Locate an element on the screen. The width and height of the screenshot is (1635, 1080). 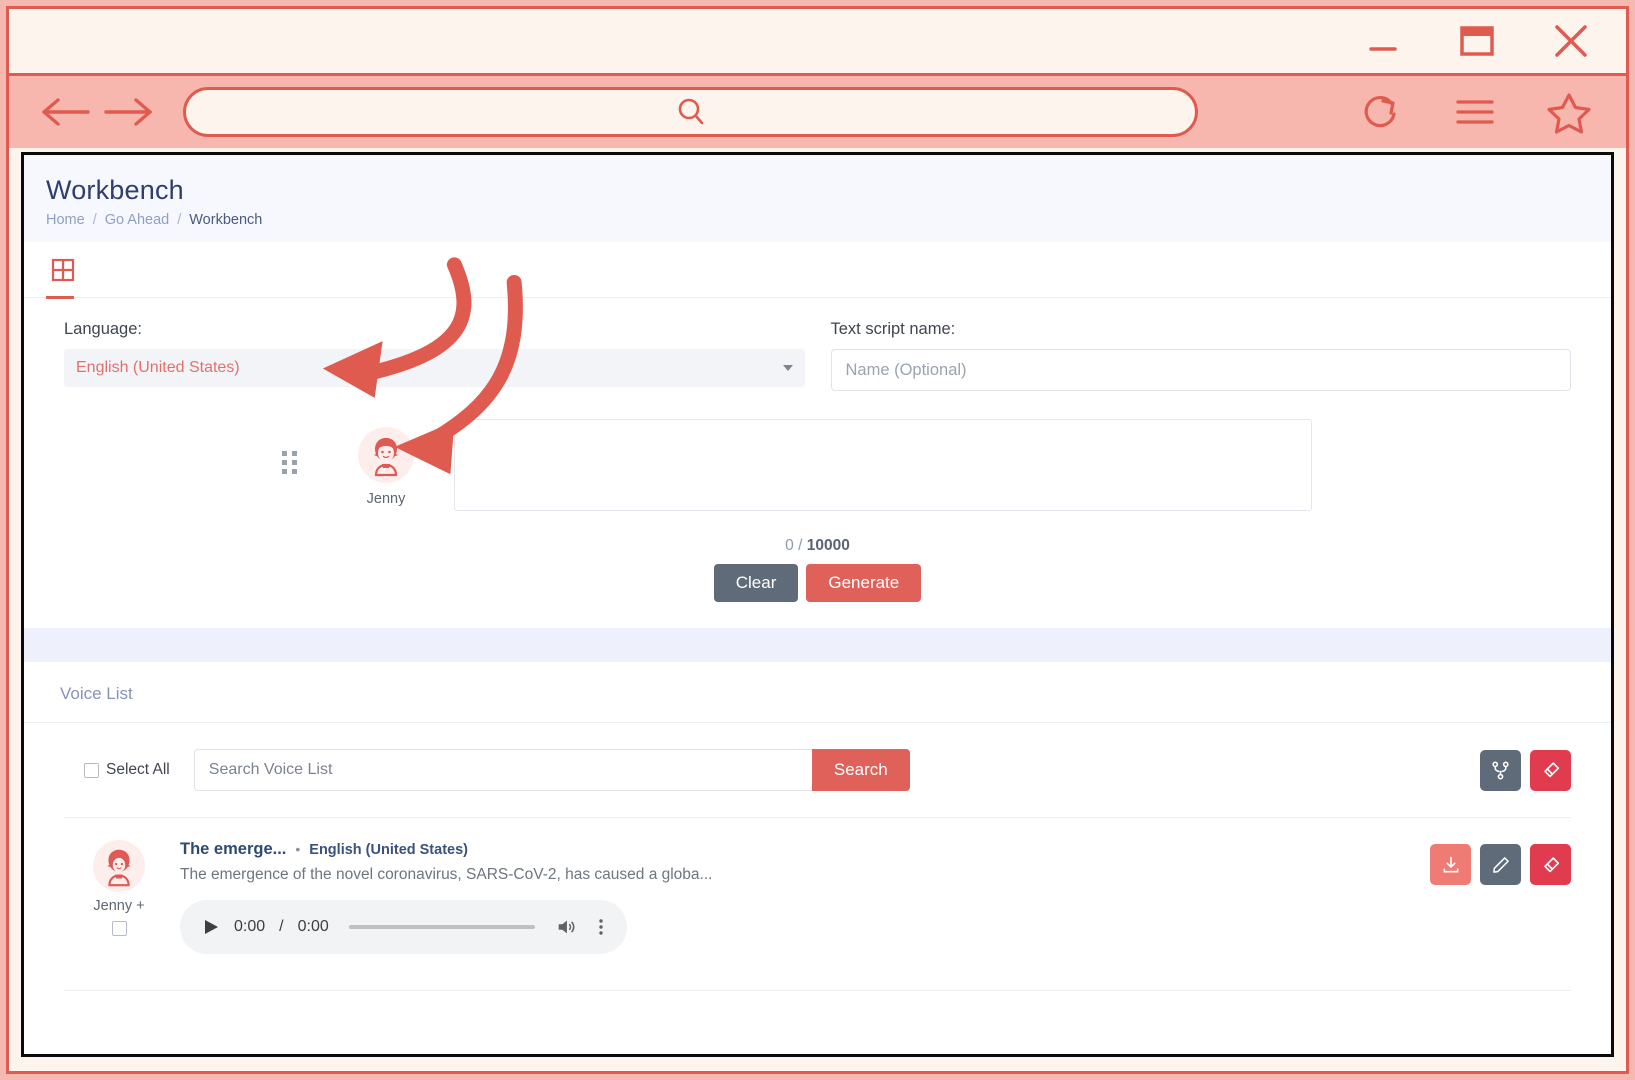
voice-toolbar-actions is located at coordinates (1525, 770).